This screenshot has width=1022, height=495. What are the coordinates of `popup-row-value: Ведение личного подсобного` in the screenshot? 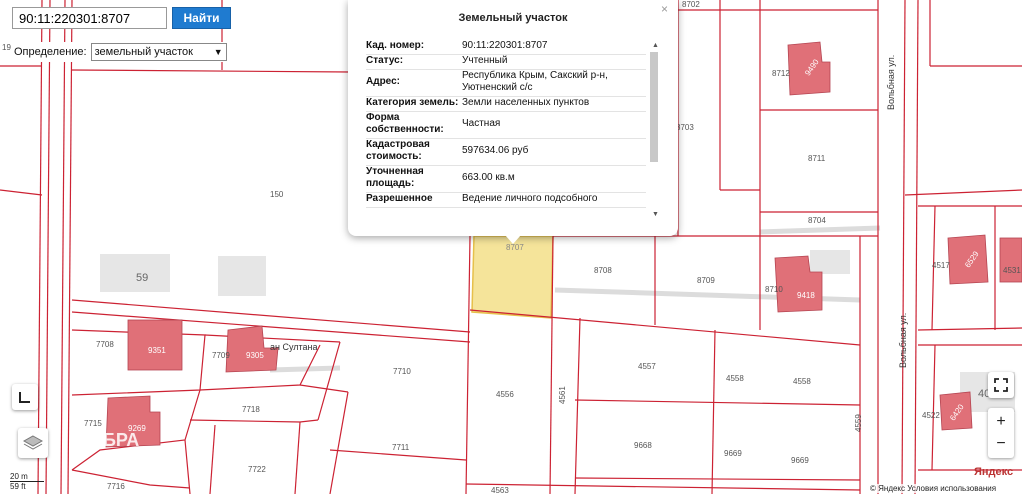 It's located at (554, 200).